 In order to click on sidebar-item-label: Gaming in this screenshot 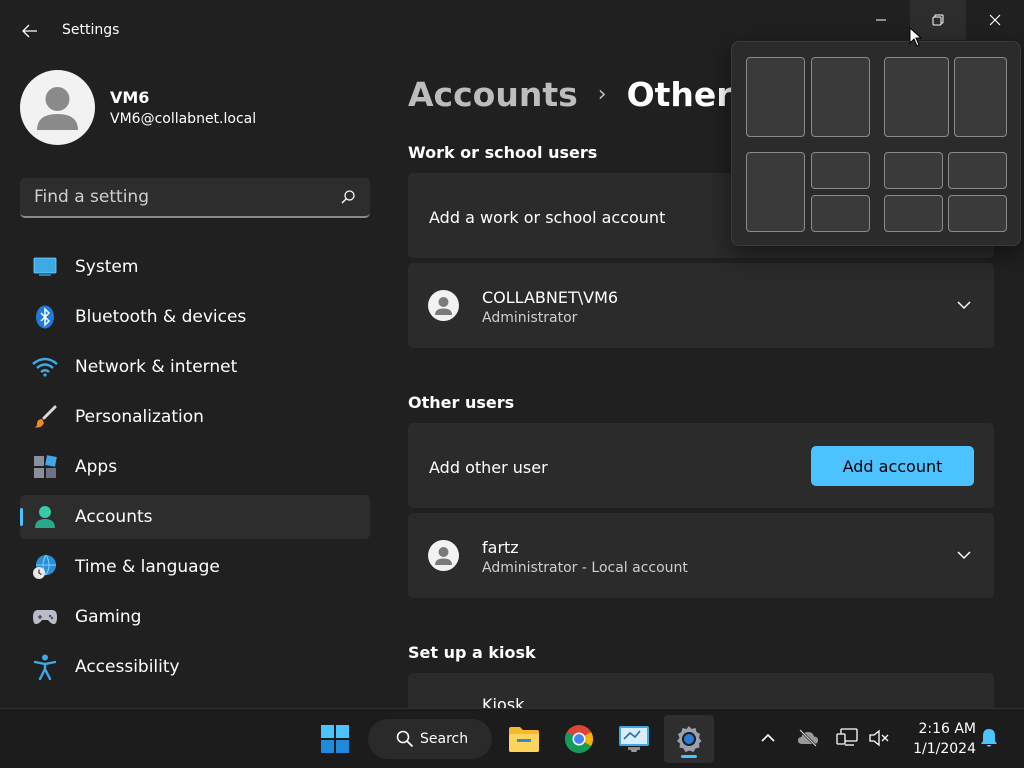, I will do `click(108, 617)`.